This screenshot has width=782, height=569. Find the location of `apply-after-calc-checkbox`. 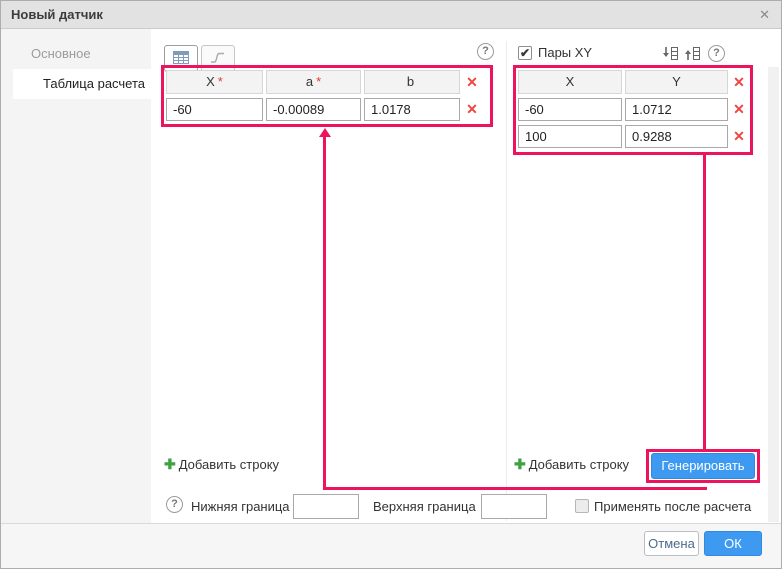

apply-after-calc-checkbox is located at coordinates (582, 506).